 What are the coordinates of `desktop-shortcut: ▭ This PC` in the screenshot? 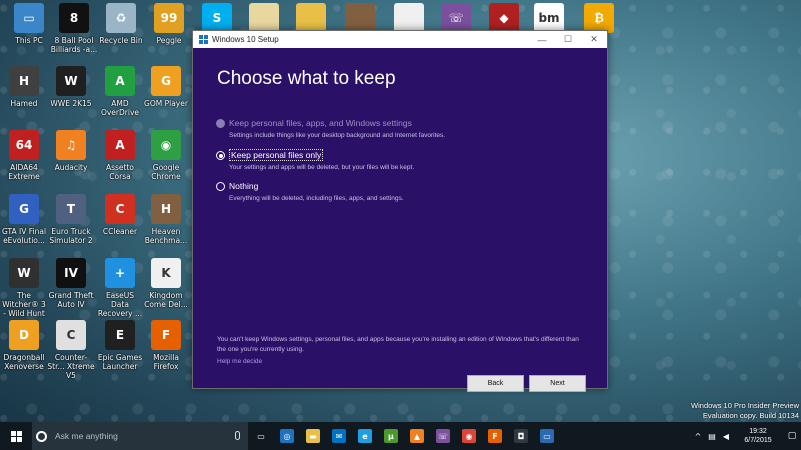 It's located at (29, 24).